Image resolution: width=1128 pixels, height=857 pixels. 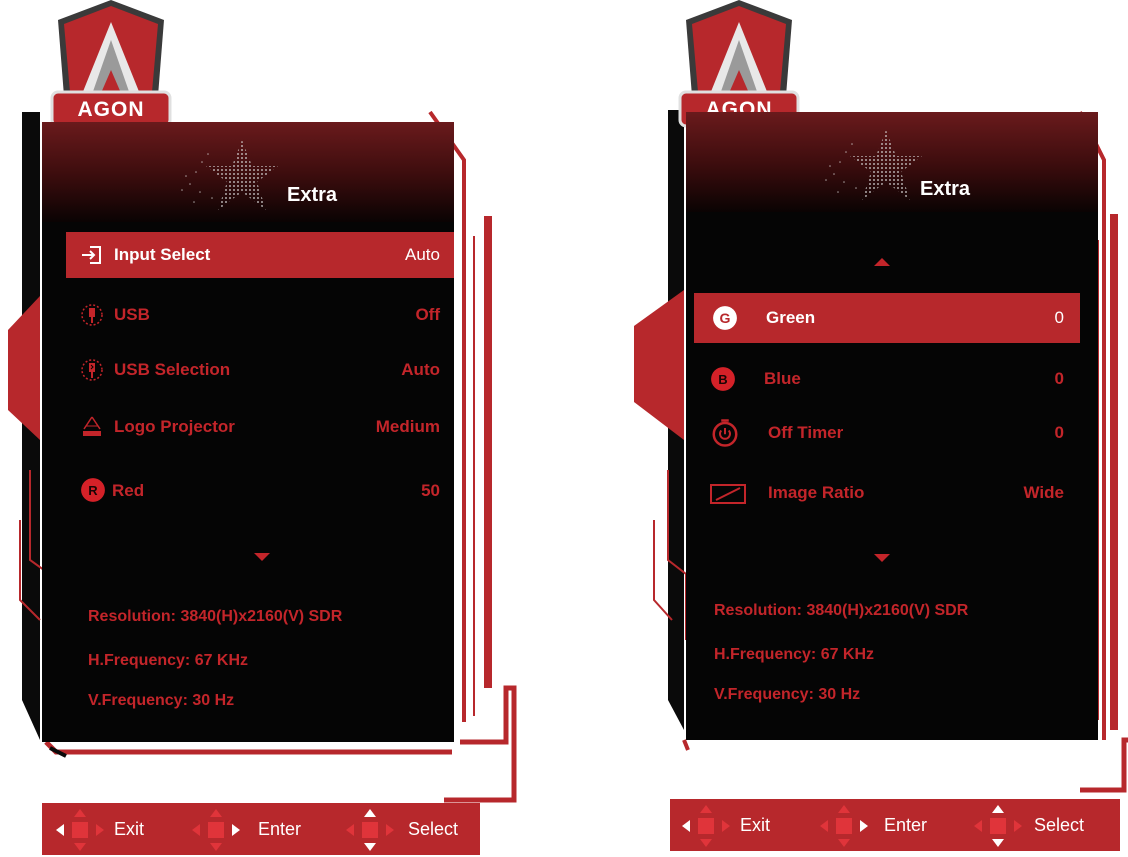 I want to click on menu-item-off-timer: Off Timer 0, so click(x=887, y=433).